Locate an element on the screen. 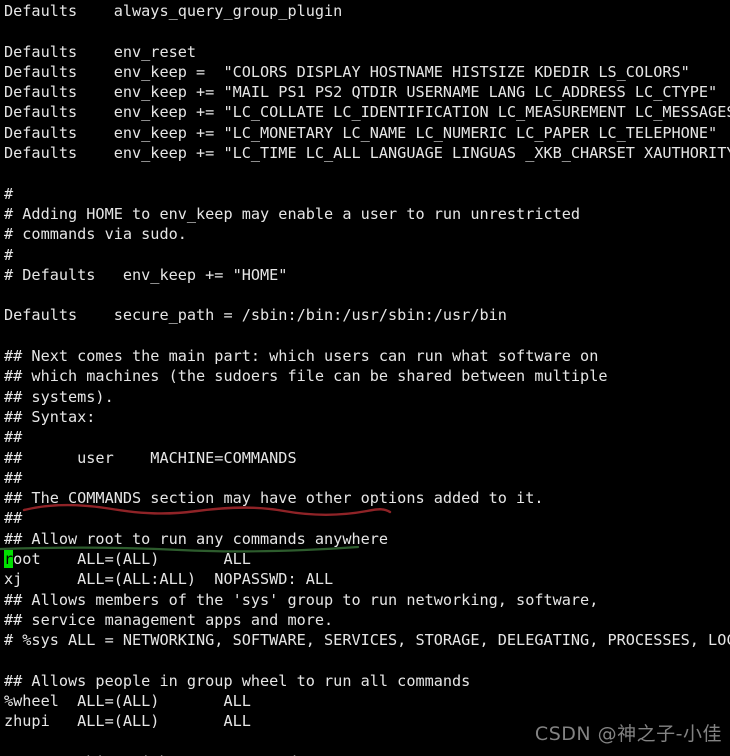 Image resolution: width=730 pixels, height=756 pixels. terminal-line: ## user MACHINE=COMMANDS is located at coordinates (150, 457).